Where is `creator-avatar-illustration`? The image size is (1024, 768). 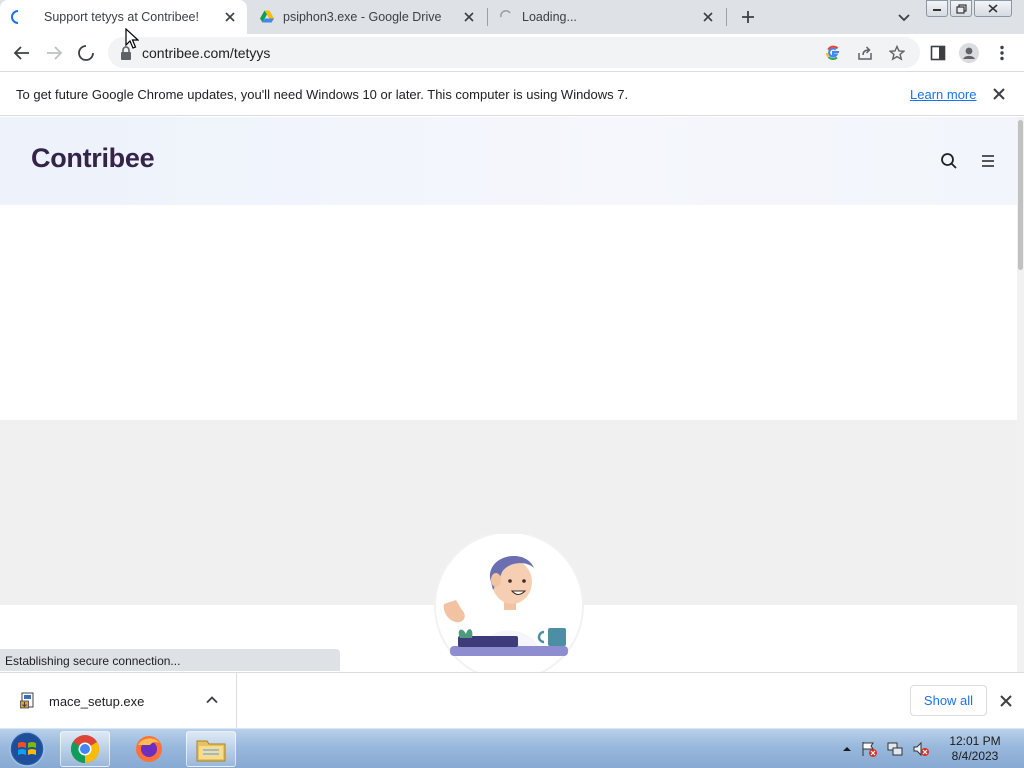 creator-avatar-illustration is located at coordinates (509, 603).